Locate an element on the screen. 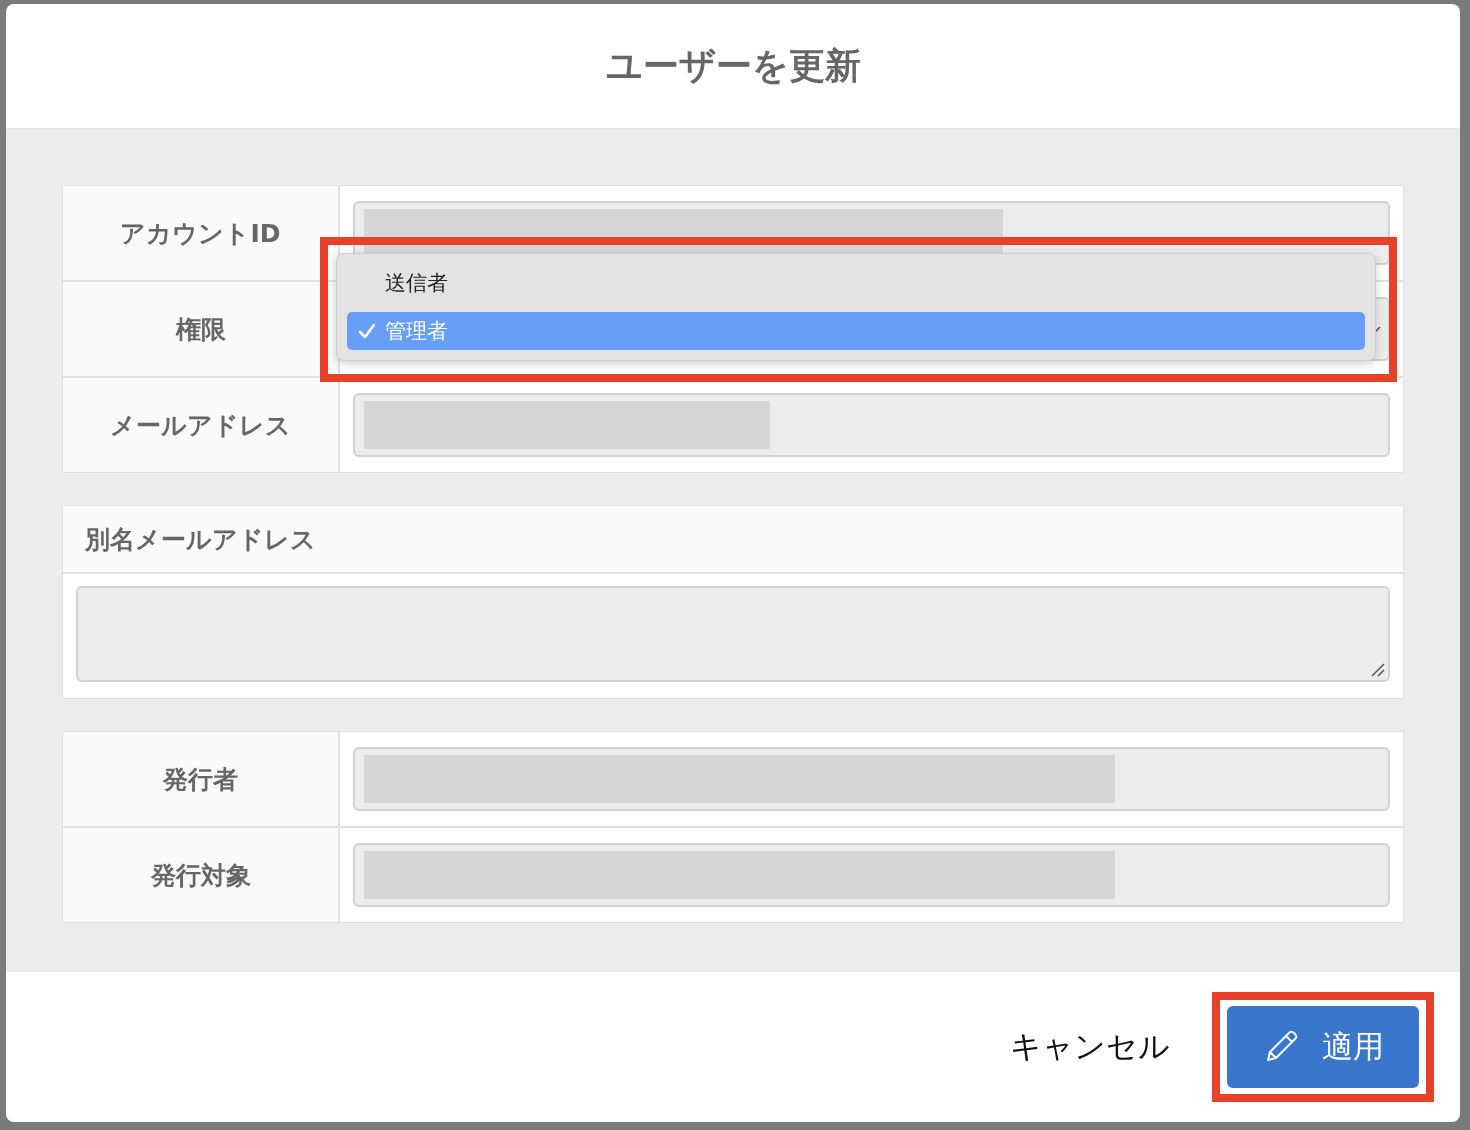 The width and height of the screenshot is (1470, 1130). field-label: メールアドレス is located at coordinates (200, 425).